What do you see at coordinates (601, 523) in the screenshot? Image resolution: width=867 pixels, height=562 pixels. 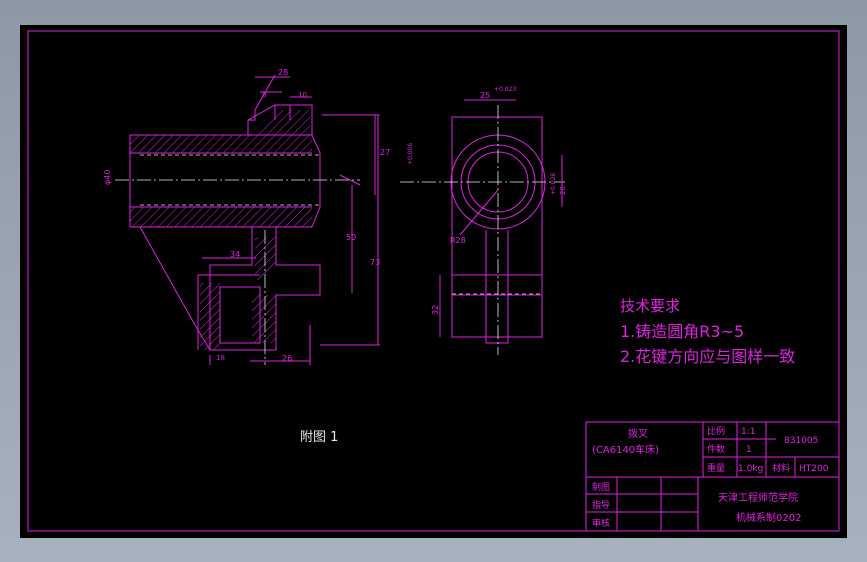 I see `checked-label: 审核` at bounding box center [601, 523].